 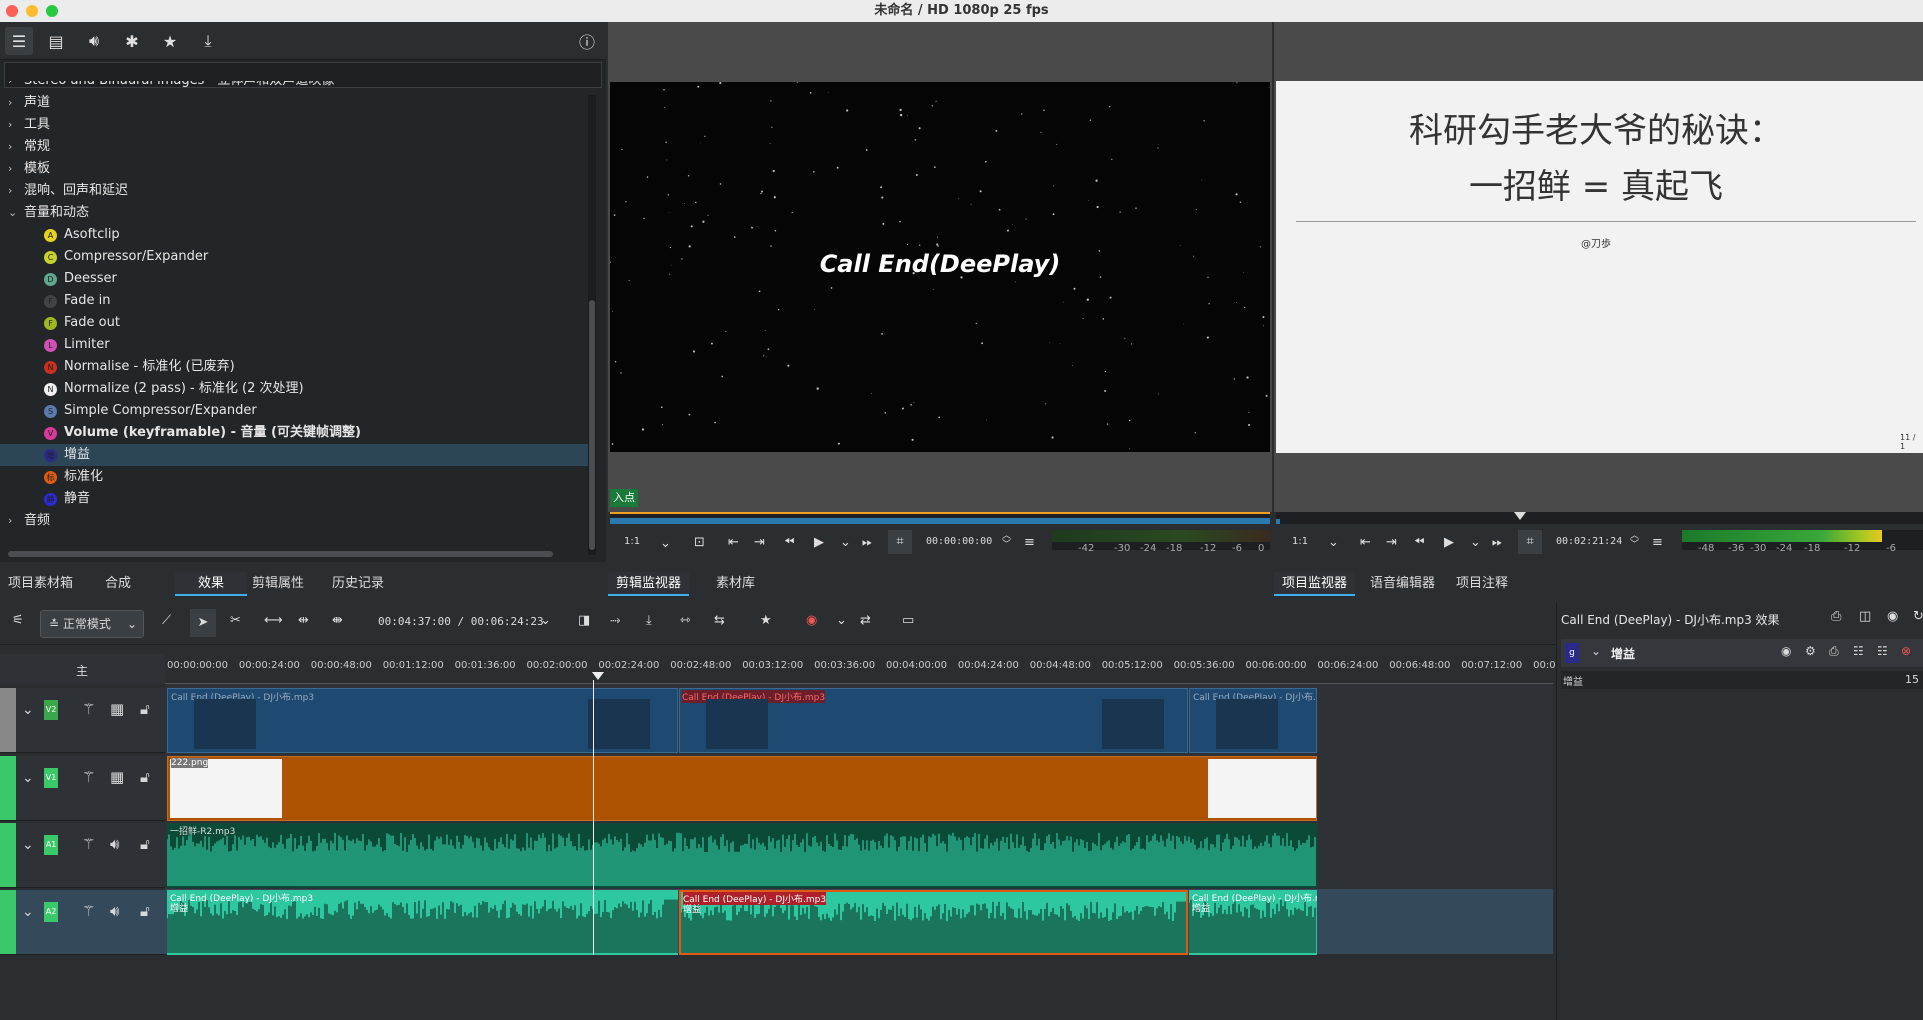 What do you see at coordinates (1253, 720) in the screenshot?
I see `clip-v2-3: Call End (DeePlay) - DJ小布.mp3` at bounding box center [1253, 720].